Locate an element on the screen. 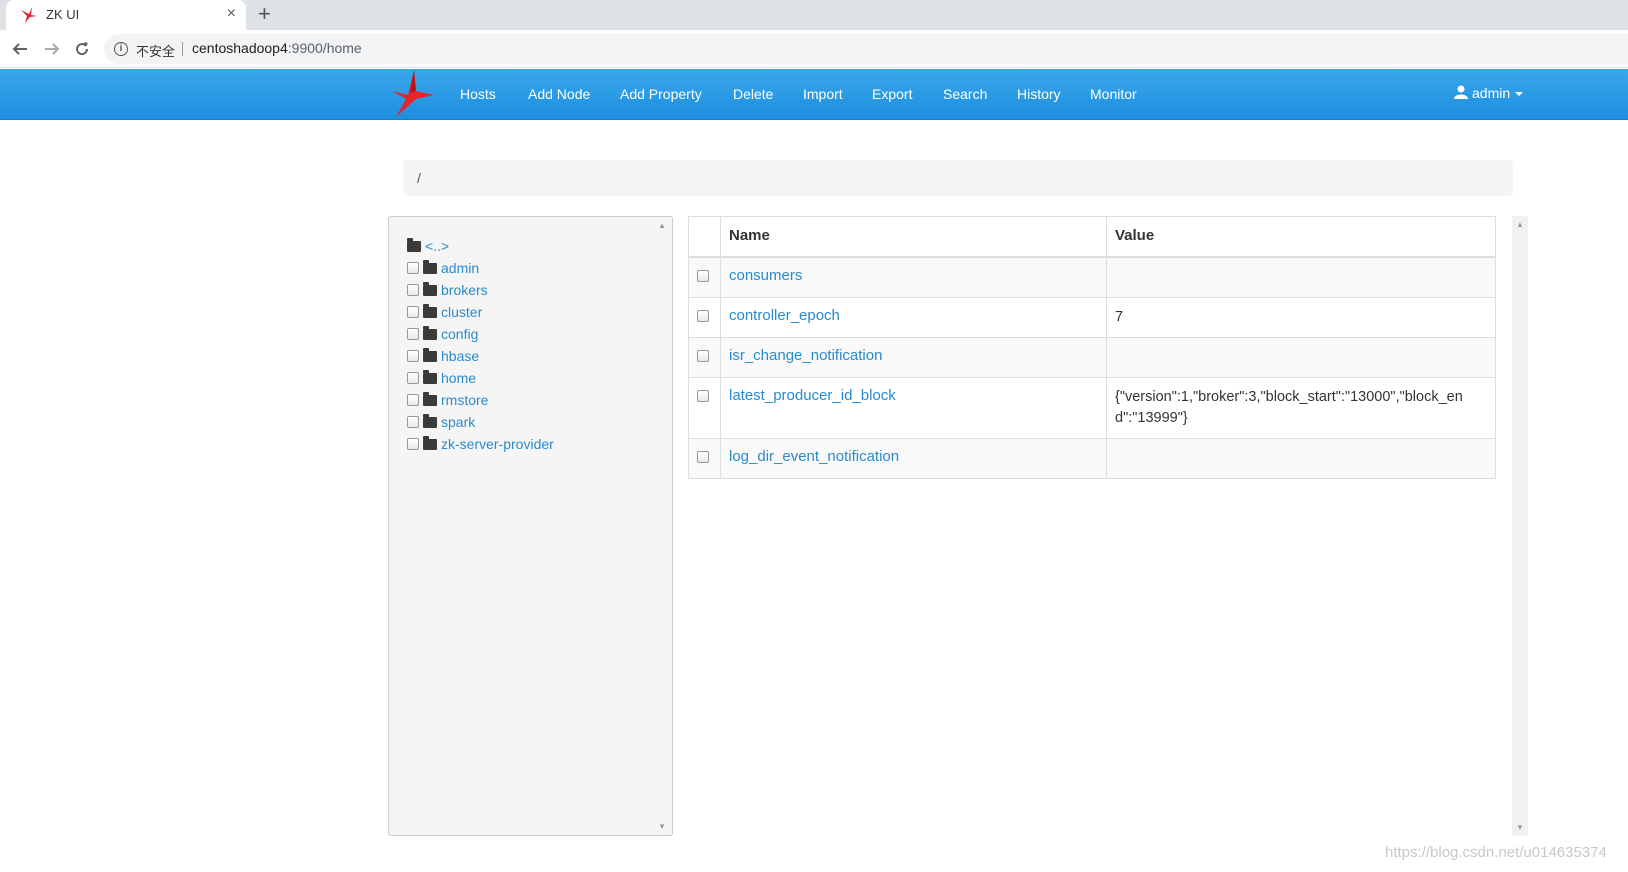 Image resolution: width=1628 pixels, height=872 pixels. row-name-link: consumers is located at coordinates (765, 275).